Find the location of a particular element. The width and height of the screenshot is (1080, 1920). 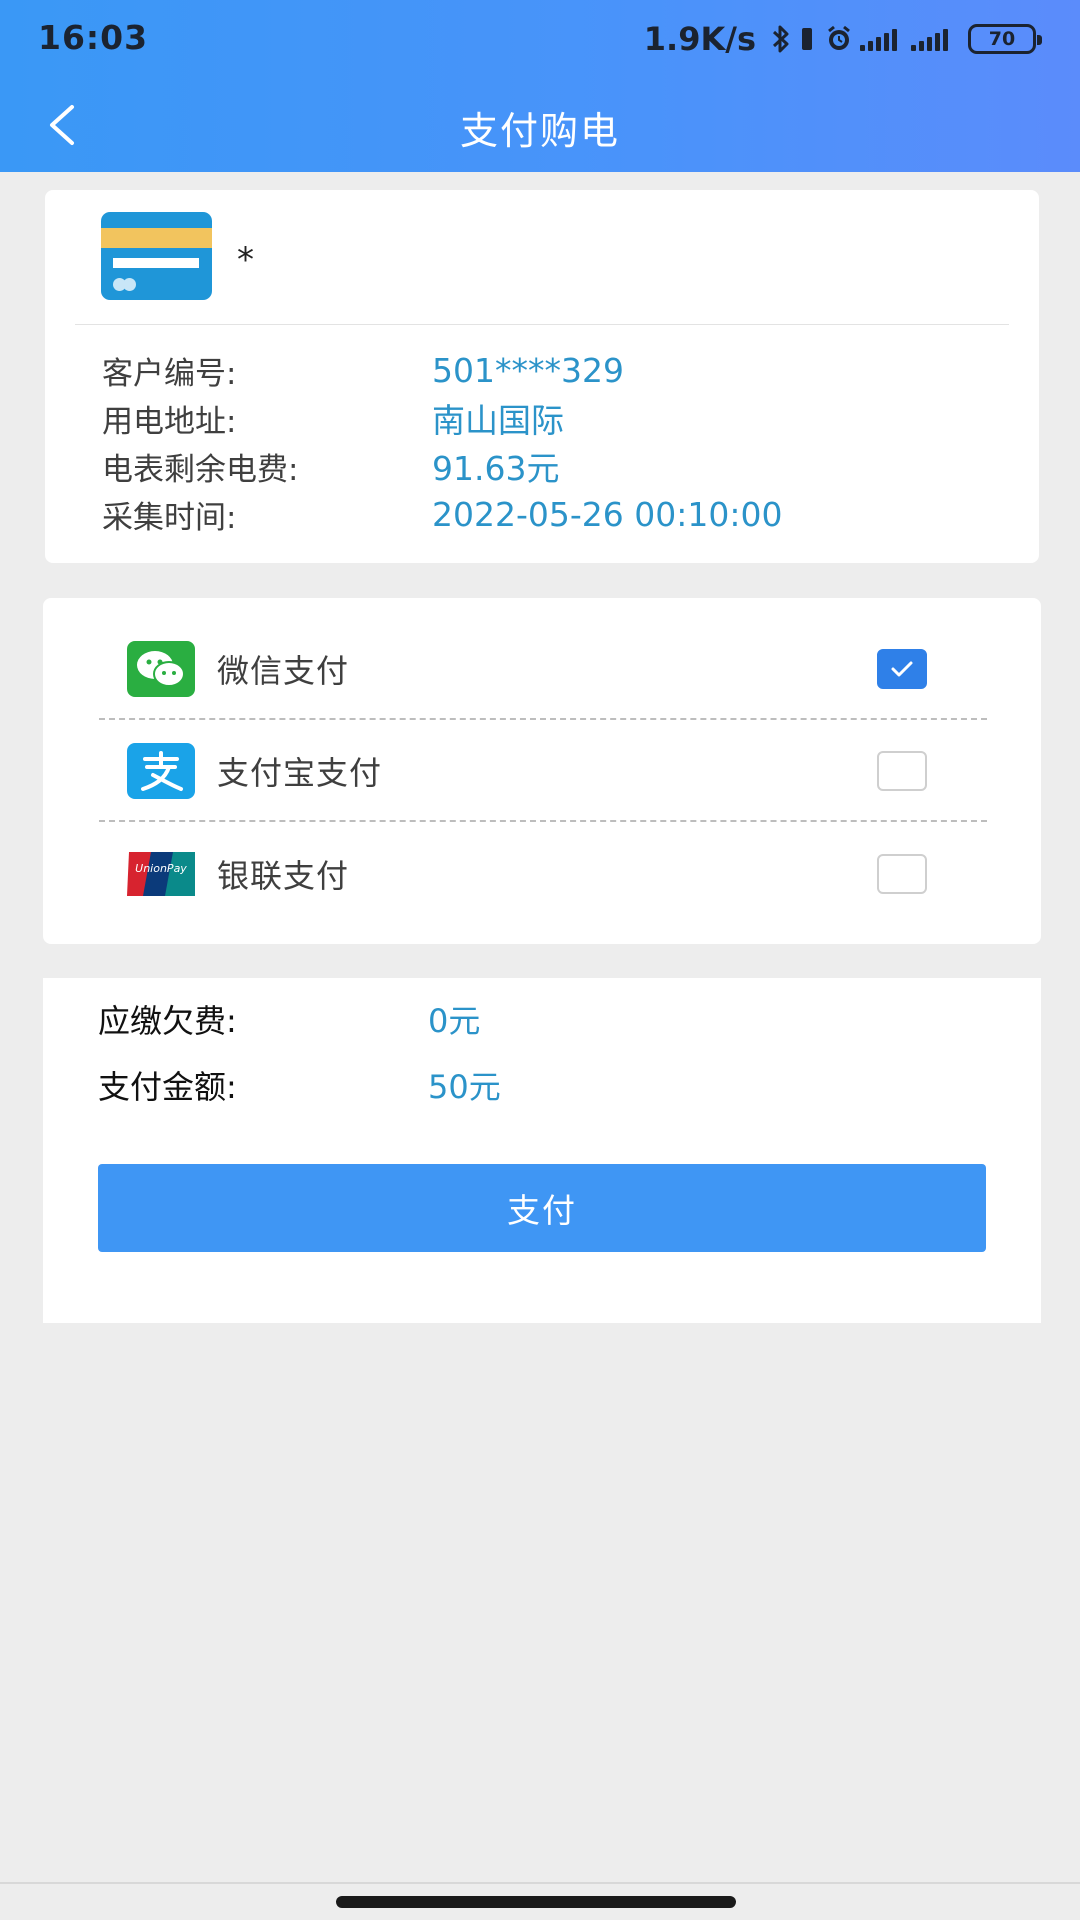

alarm-icon is located at coordinates (839, 37).